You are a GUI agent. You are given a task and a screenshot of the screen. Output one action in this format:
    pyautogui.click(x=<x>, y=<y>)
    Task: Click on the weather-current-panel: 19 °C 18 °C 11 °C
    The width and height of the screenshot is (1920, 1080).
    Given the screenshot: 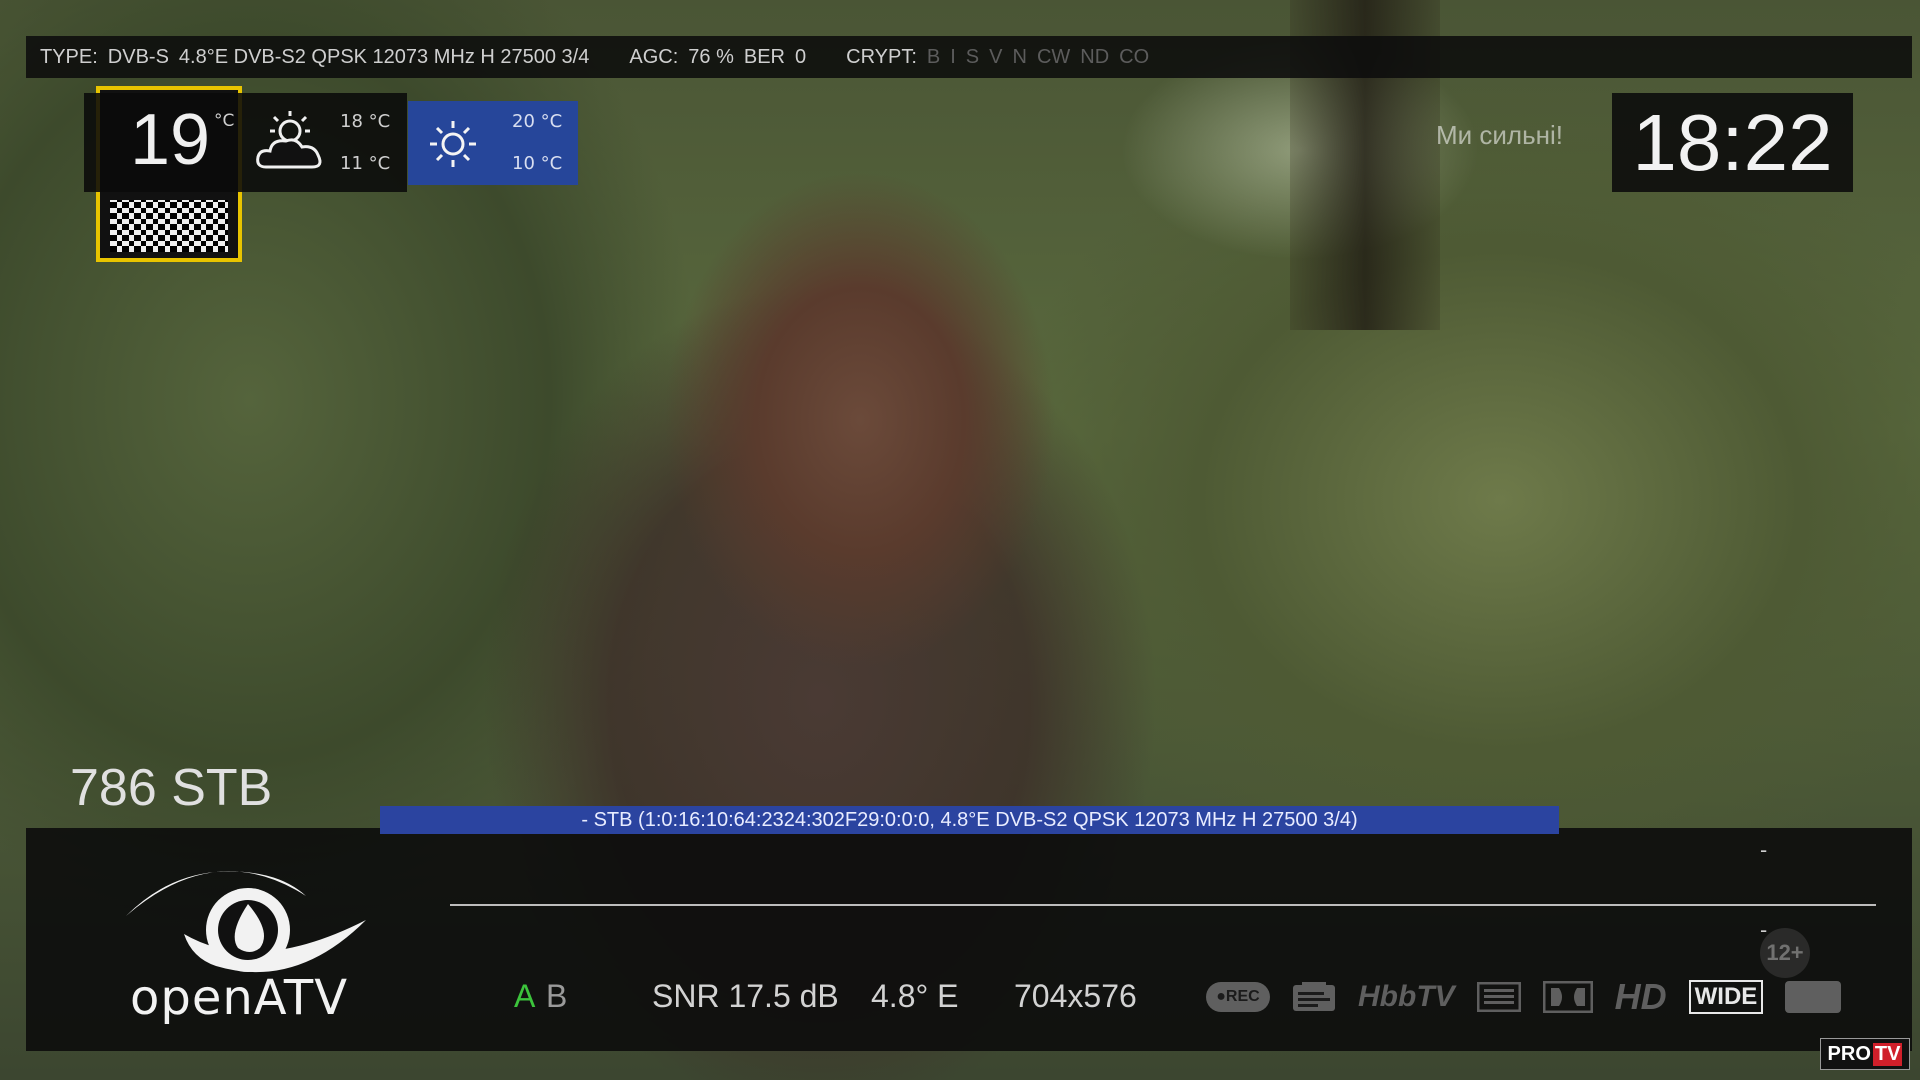 What is the action you would take?
    pyautogui.click(x=245, y=142)
    